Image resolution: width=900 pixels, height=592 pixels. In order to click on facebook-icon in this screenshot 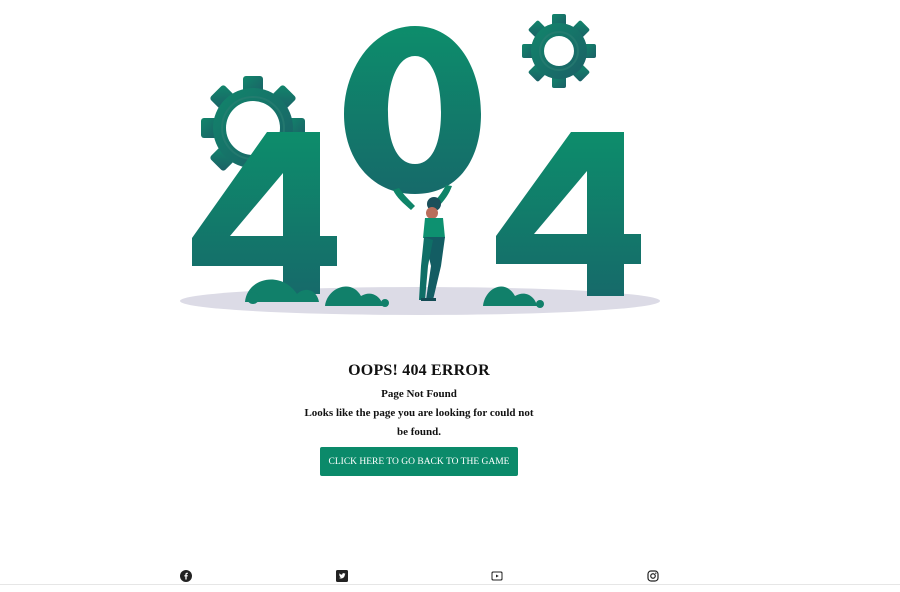, I will do `click(186, 576)`.